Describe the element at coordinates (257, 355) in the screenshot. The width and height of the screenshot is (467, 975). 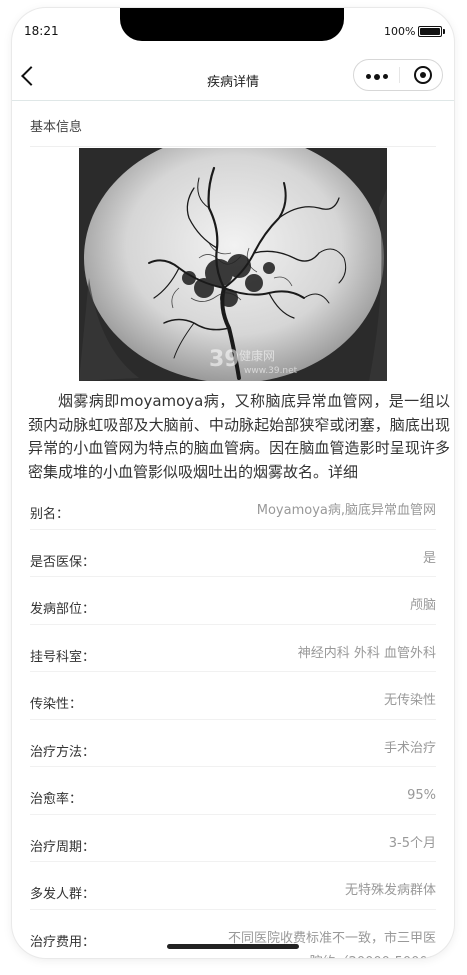
I see `svg-text: 健康网` at that location.